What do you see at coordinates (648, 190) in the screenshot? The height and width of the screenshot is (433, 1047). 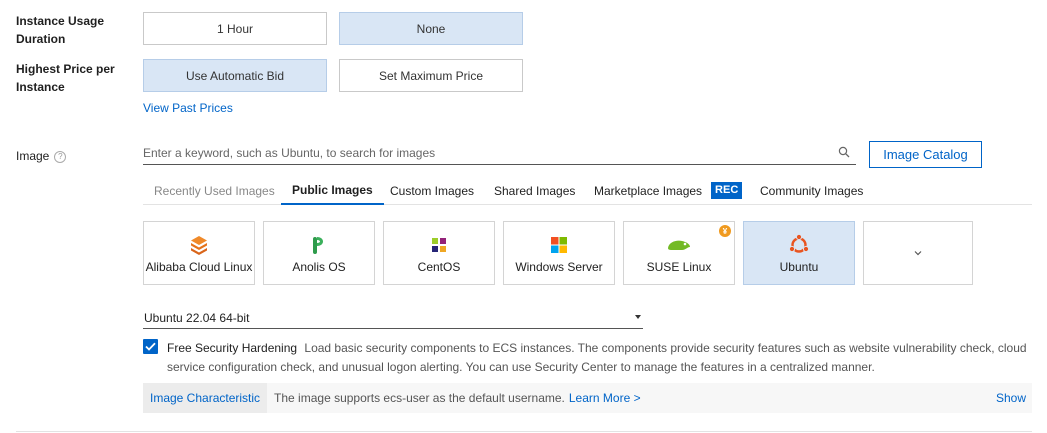 I see `tab-marketplace-label: Marketplace Images` at bounding box center [648, 190].